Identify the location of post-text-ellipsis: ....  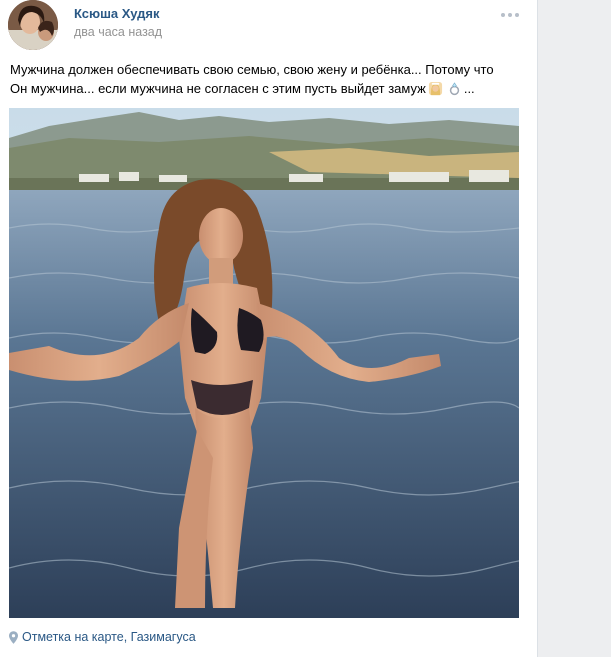
(469, 88).